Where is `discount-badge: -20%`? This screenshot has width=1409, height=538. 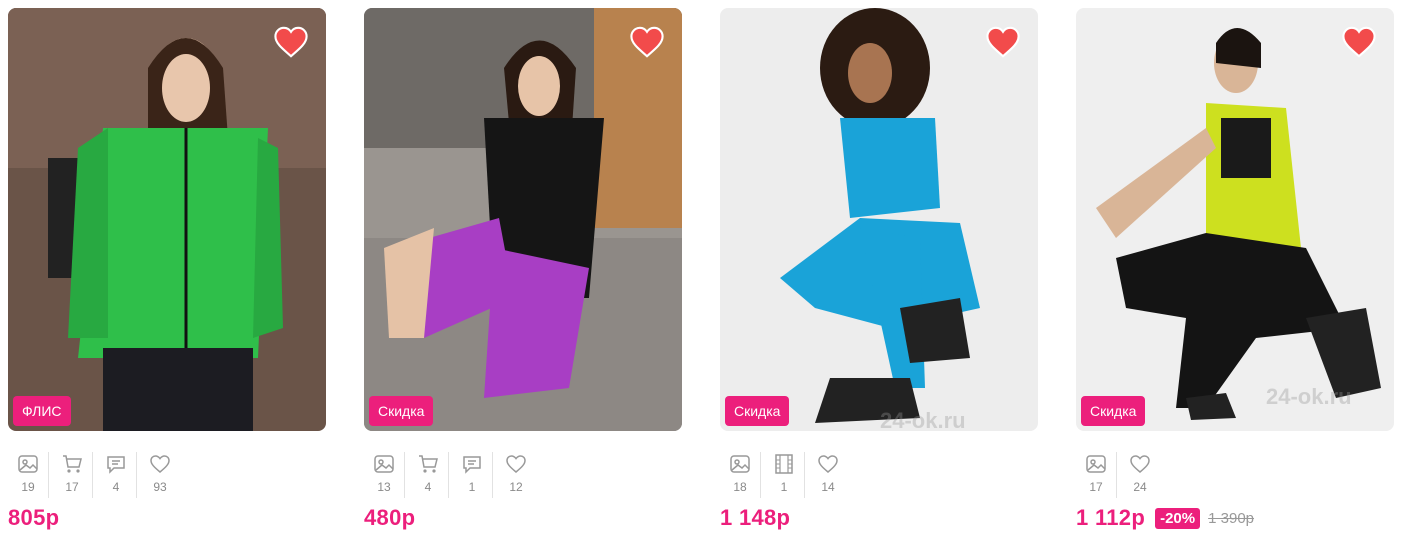
discount-badge: -20% is located at coordinates (1178, 518).